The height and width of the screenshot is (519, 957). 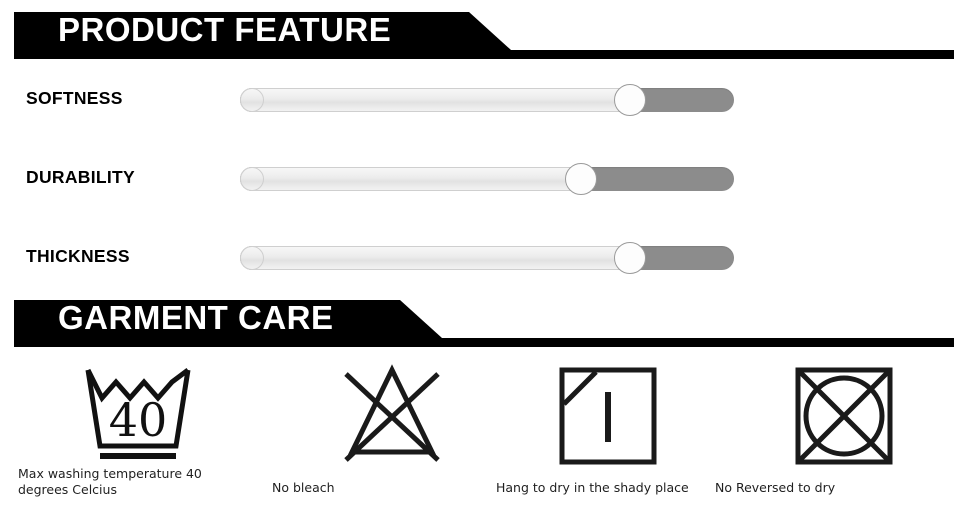 I want to click on care-symbol-bleach: No bleach, so click(x=370, y=435).